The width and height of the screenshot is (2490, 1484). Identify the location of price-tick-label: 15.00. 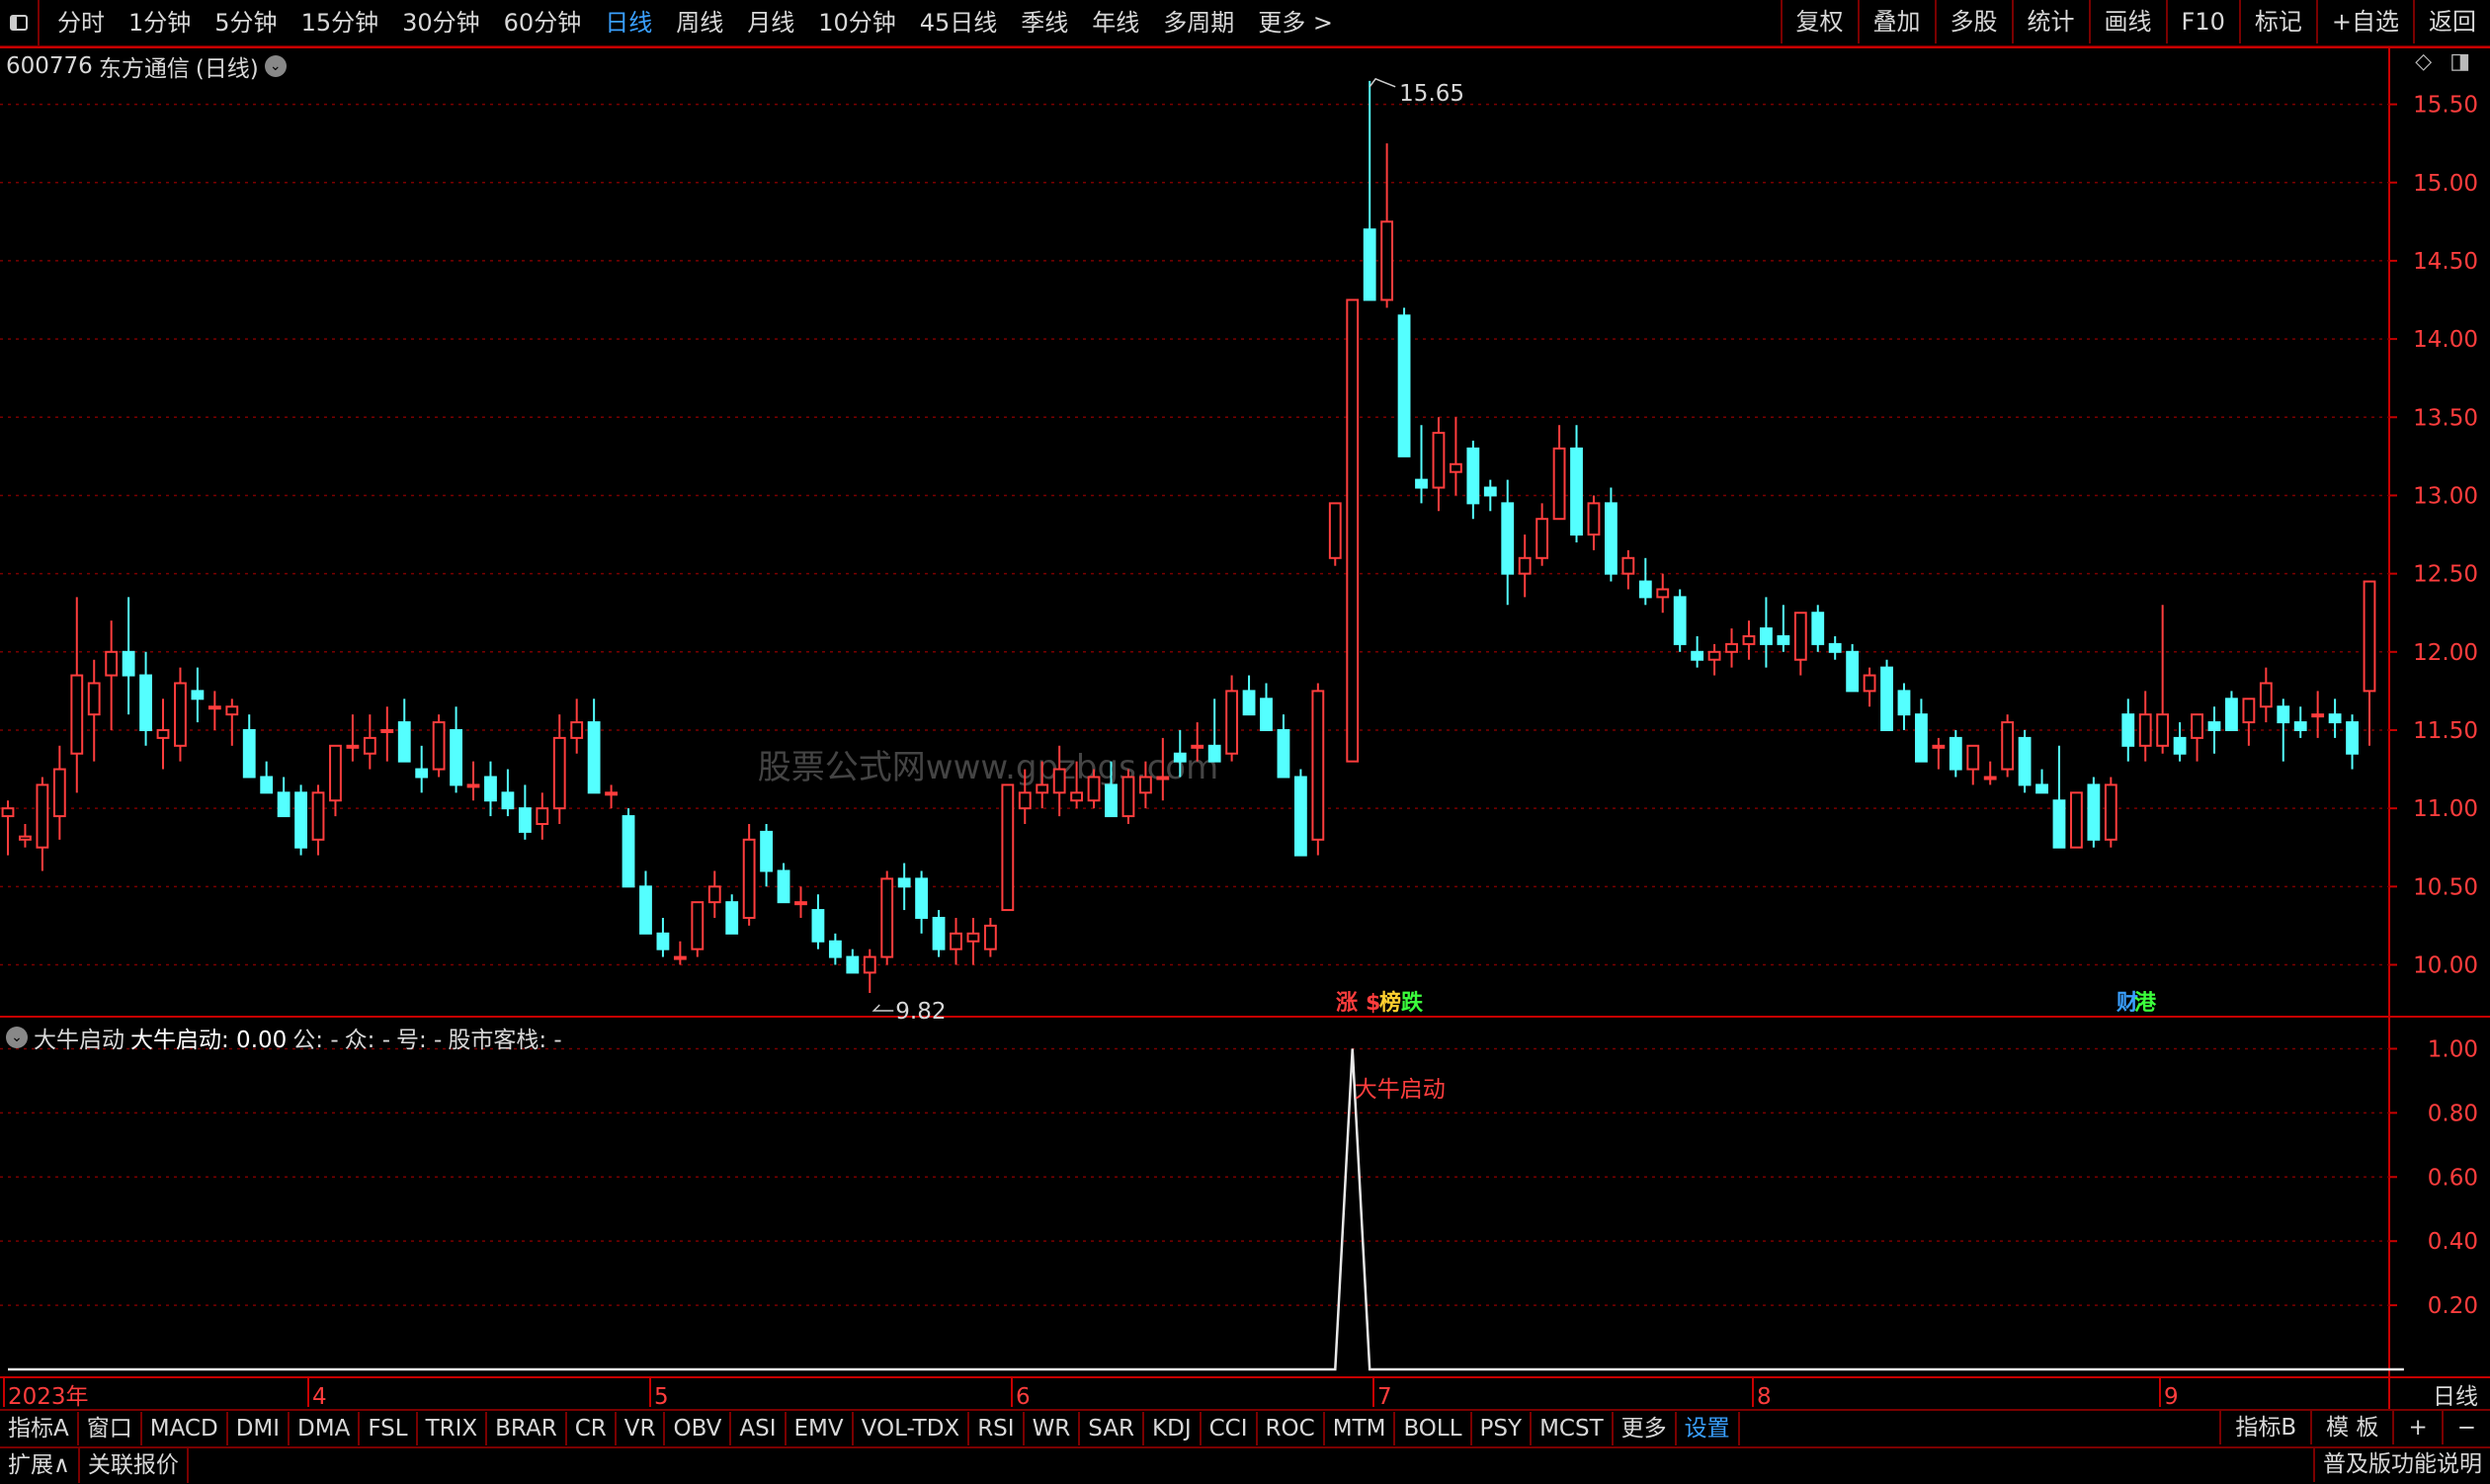
(2445, 184).